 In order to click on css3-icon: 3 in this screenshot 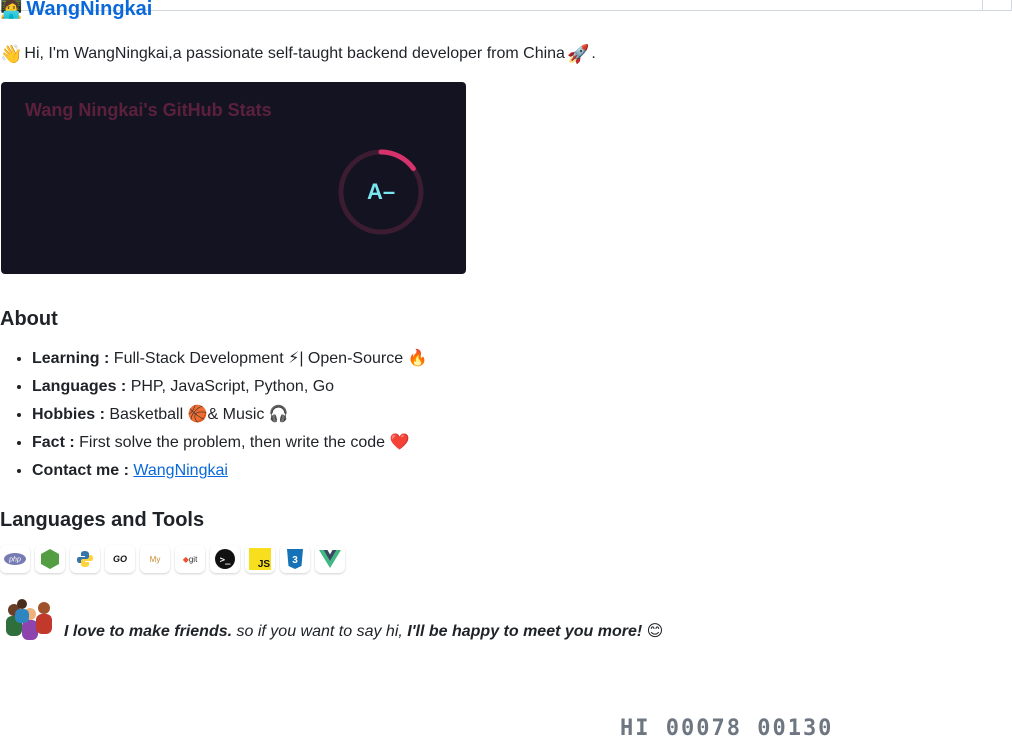, I will do `click(295, 559)`.